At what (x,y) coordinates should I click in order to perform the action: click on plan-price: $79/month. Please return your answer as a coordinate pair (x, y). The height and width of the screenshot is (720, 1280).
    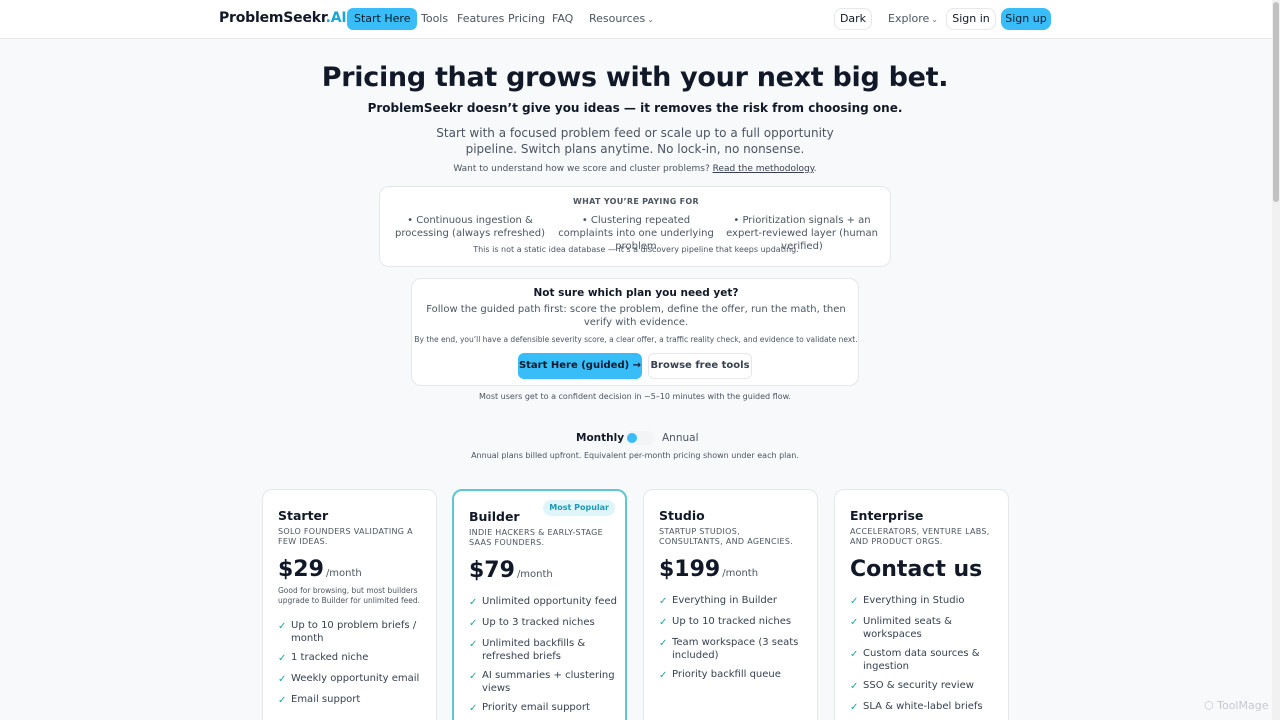
    Looking at the image, I should click on (511, 570).